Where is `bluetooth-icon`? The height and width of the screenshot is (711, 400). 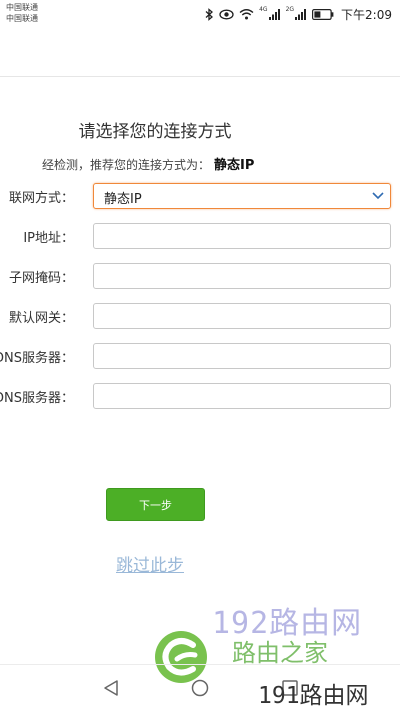 bluetooth-icon is located at coordinates (209, 14).